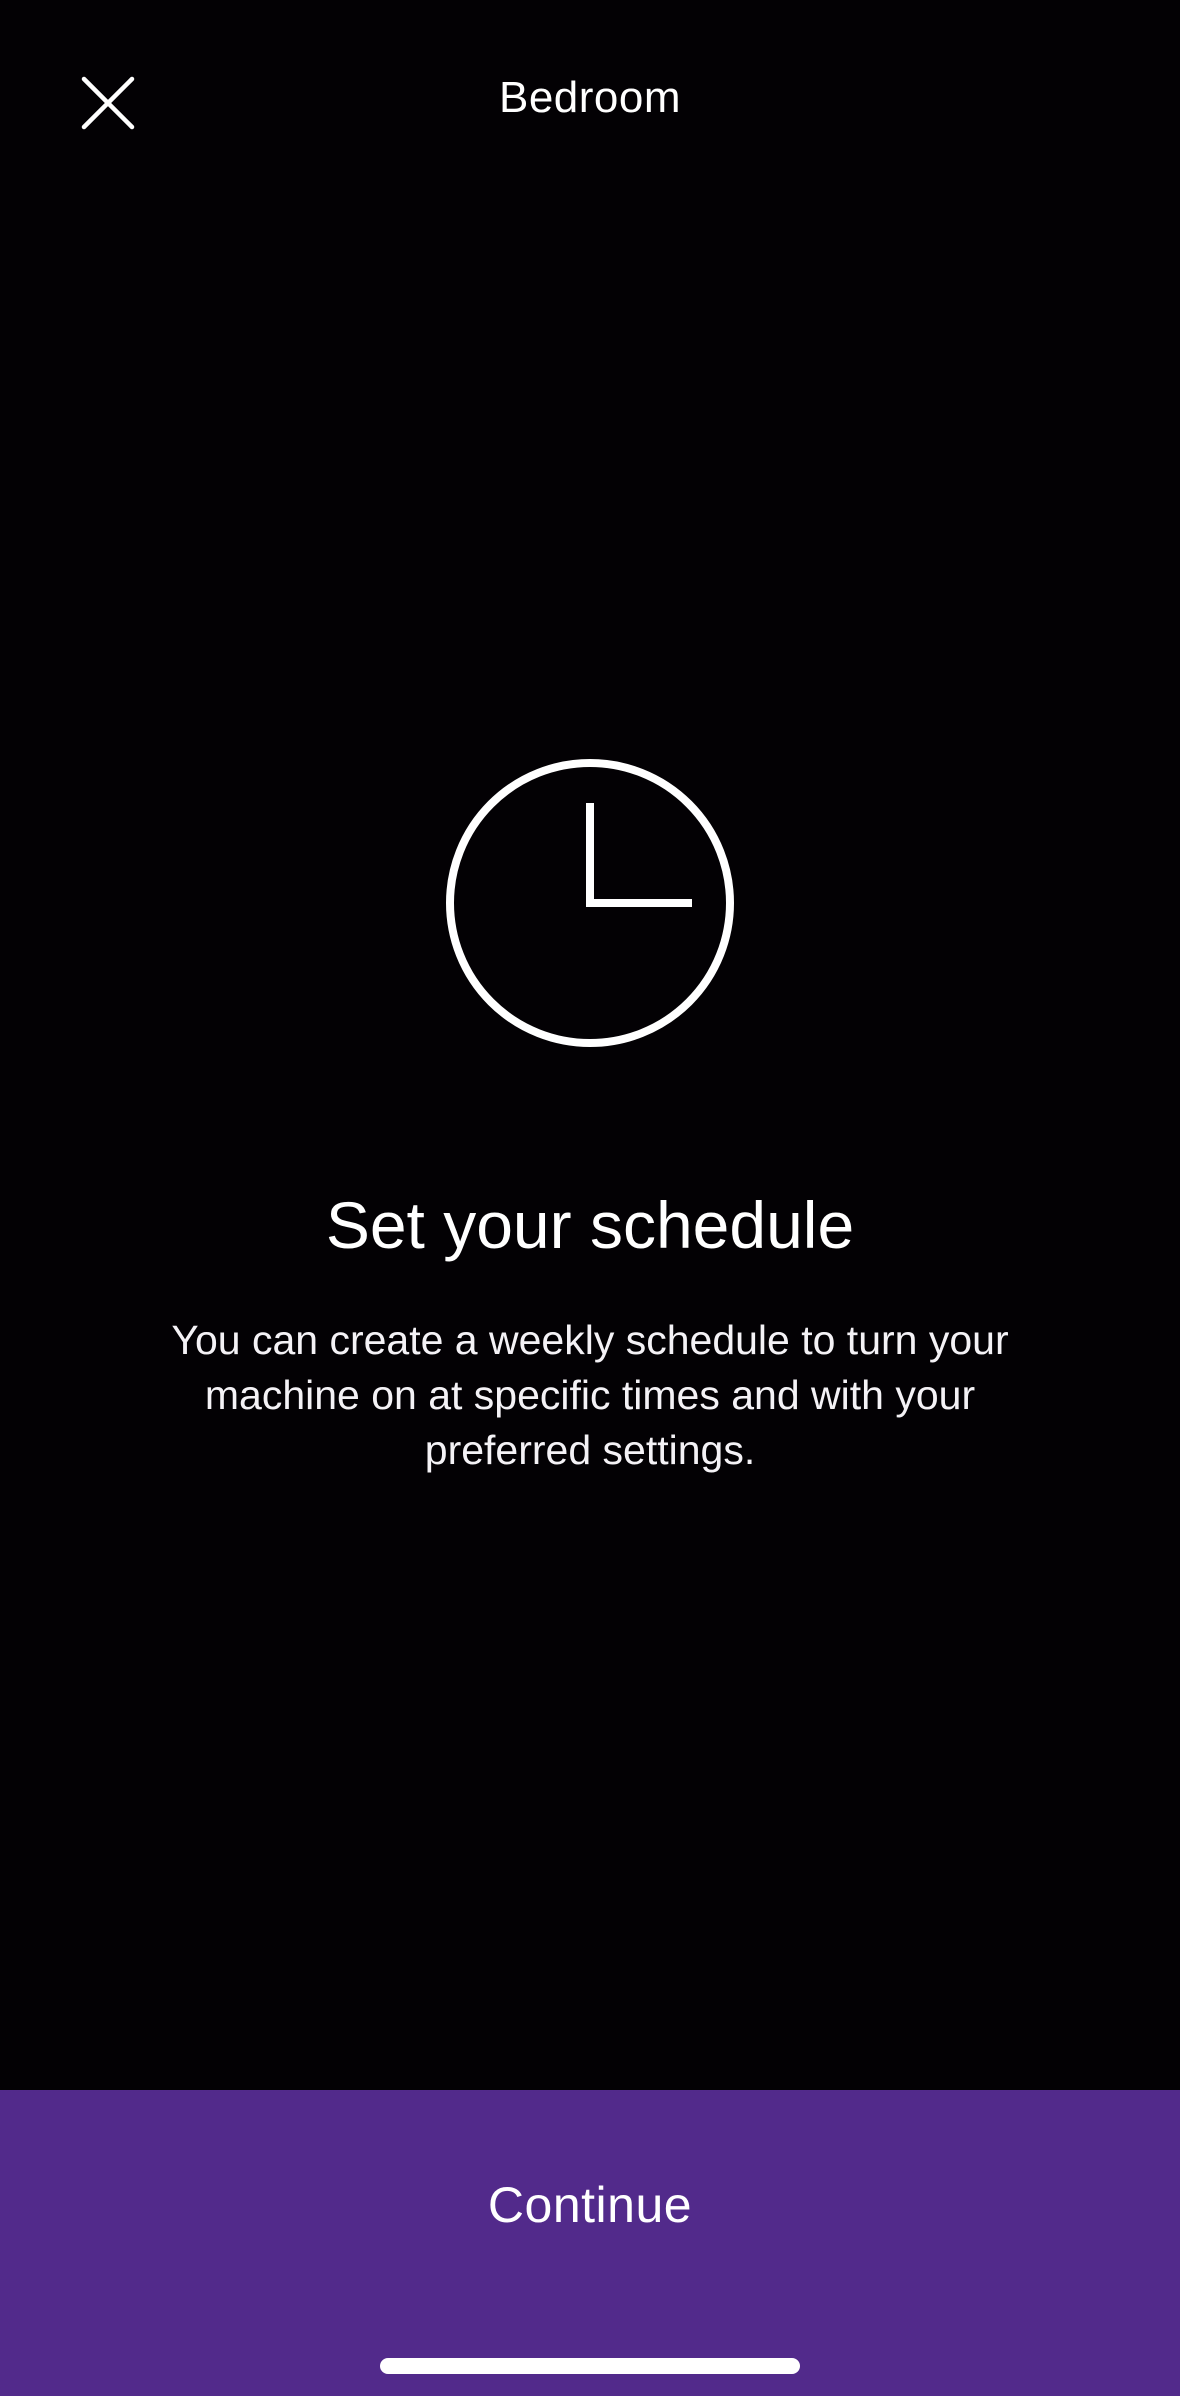 This screenshot has height=2396, width=1180. I want to click on header-bar: Bedroom, so click(590, 100).